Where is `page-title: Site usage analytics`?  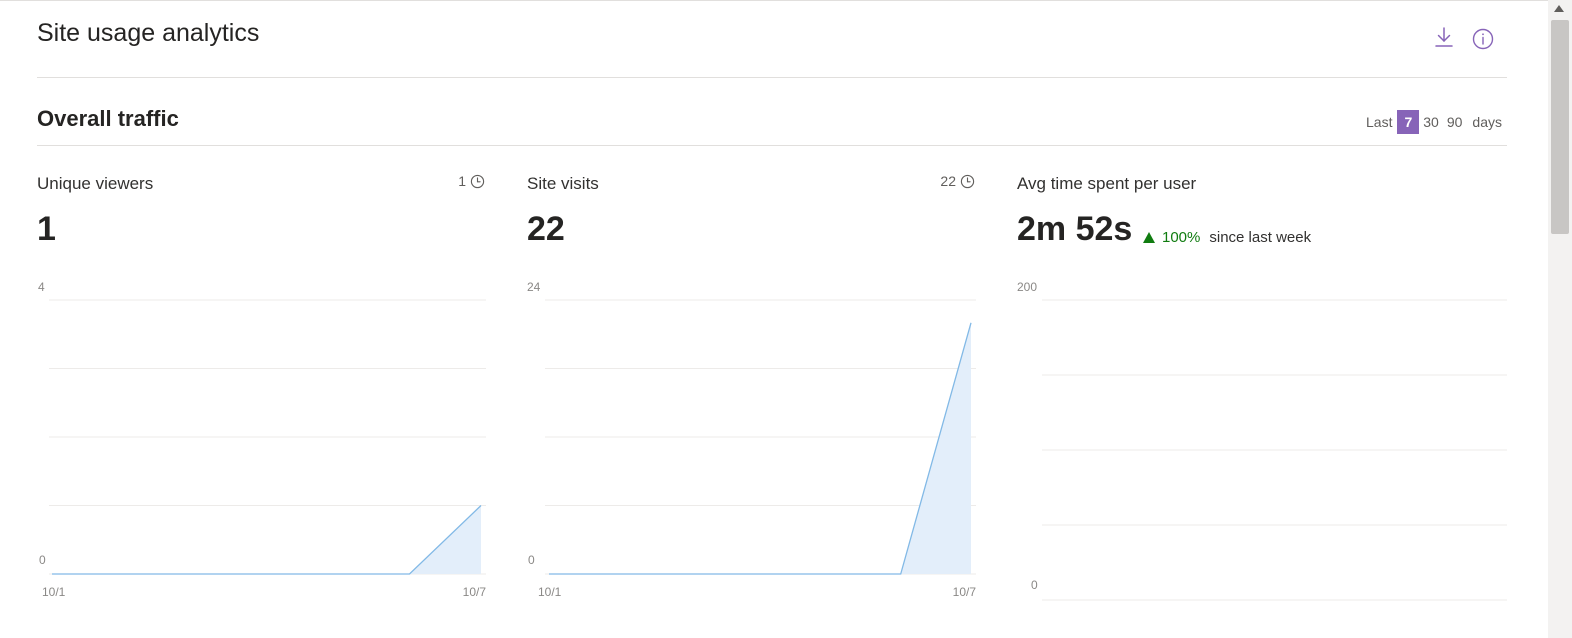 page-title: Site usage analytics is located at coordinates (148, 33).